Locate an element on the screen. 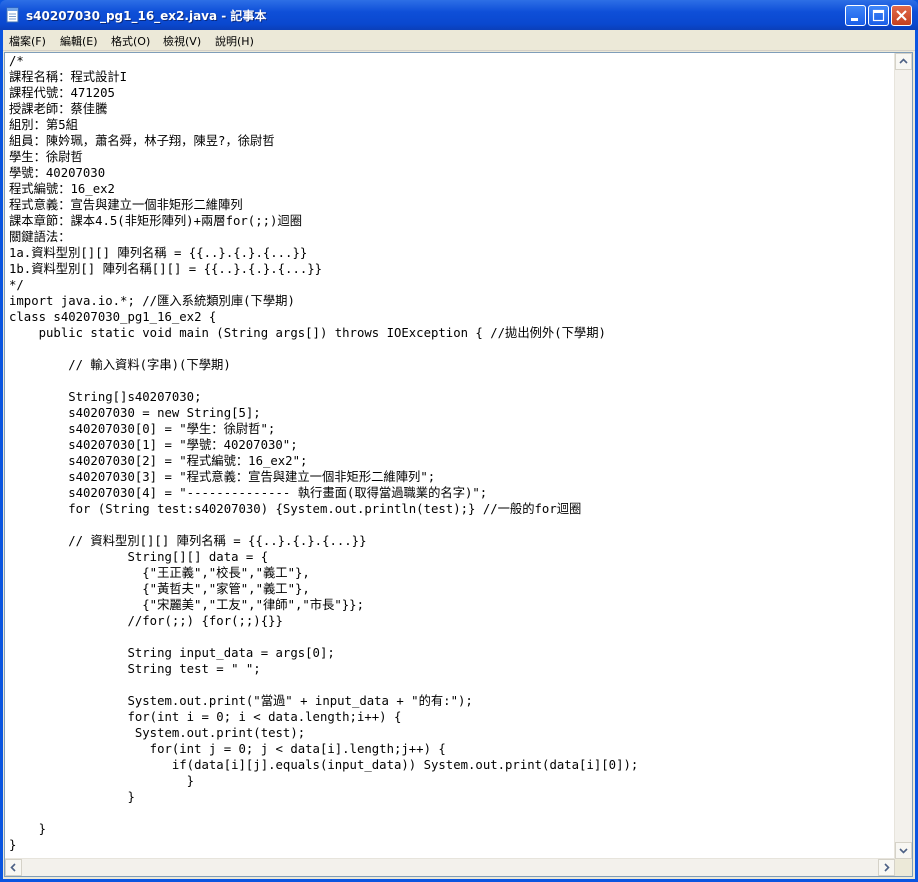 Image resolution: width=918 pixels, height=882 pixels. text-line: s40207030[2] = "程式編號：16_ex2"; is located at coordinates (158, 461).